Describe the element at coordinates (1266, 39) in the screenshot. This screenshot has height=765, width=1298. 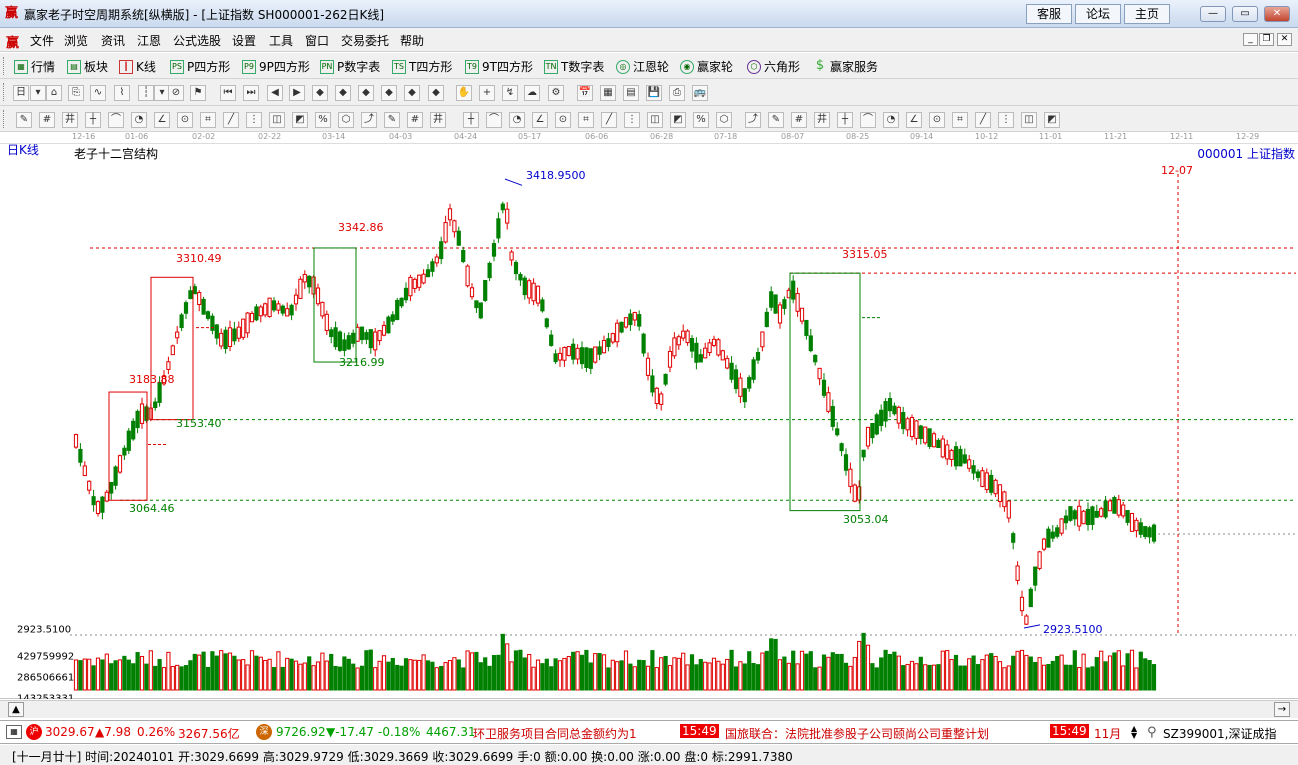
I see `mdi-restore-icon: ❐` at that location.